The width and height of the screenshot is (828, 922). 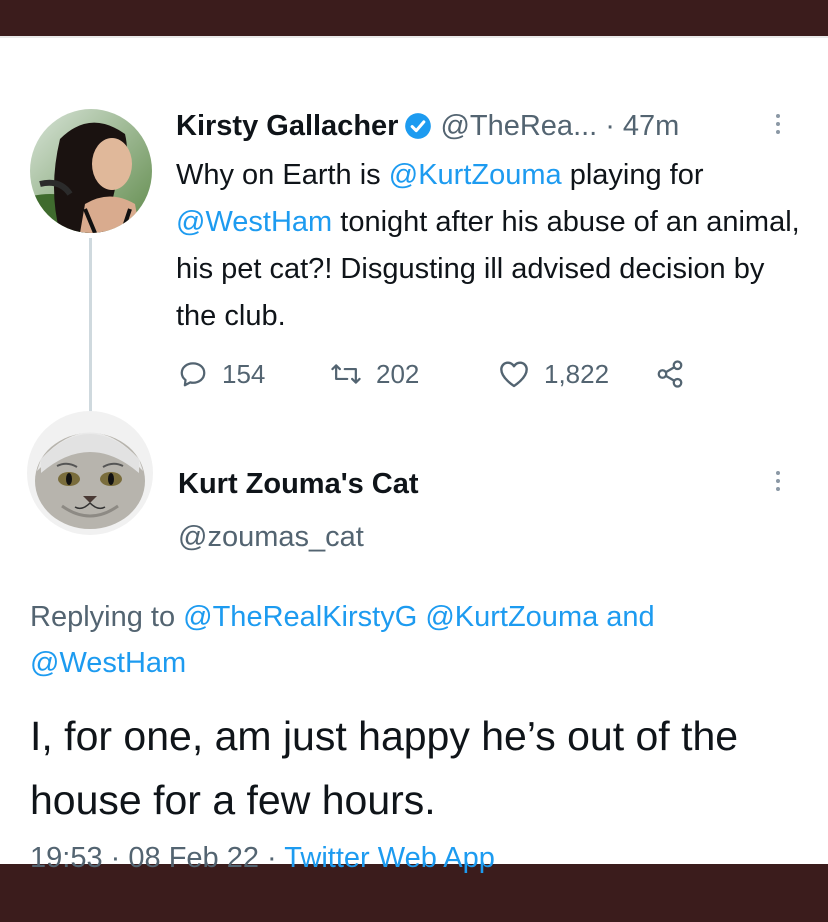 I want to click on tweet1-header: Kirsty Gallacher @TheRea... · 47m, so click(x=427, y=126).